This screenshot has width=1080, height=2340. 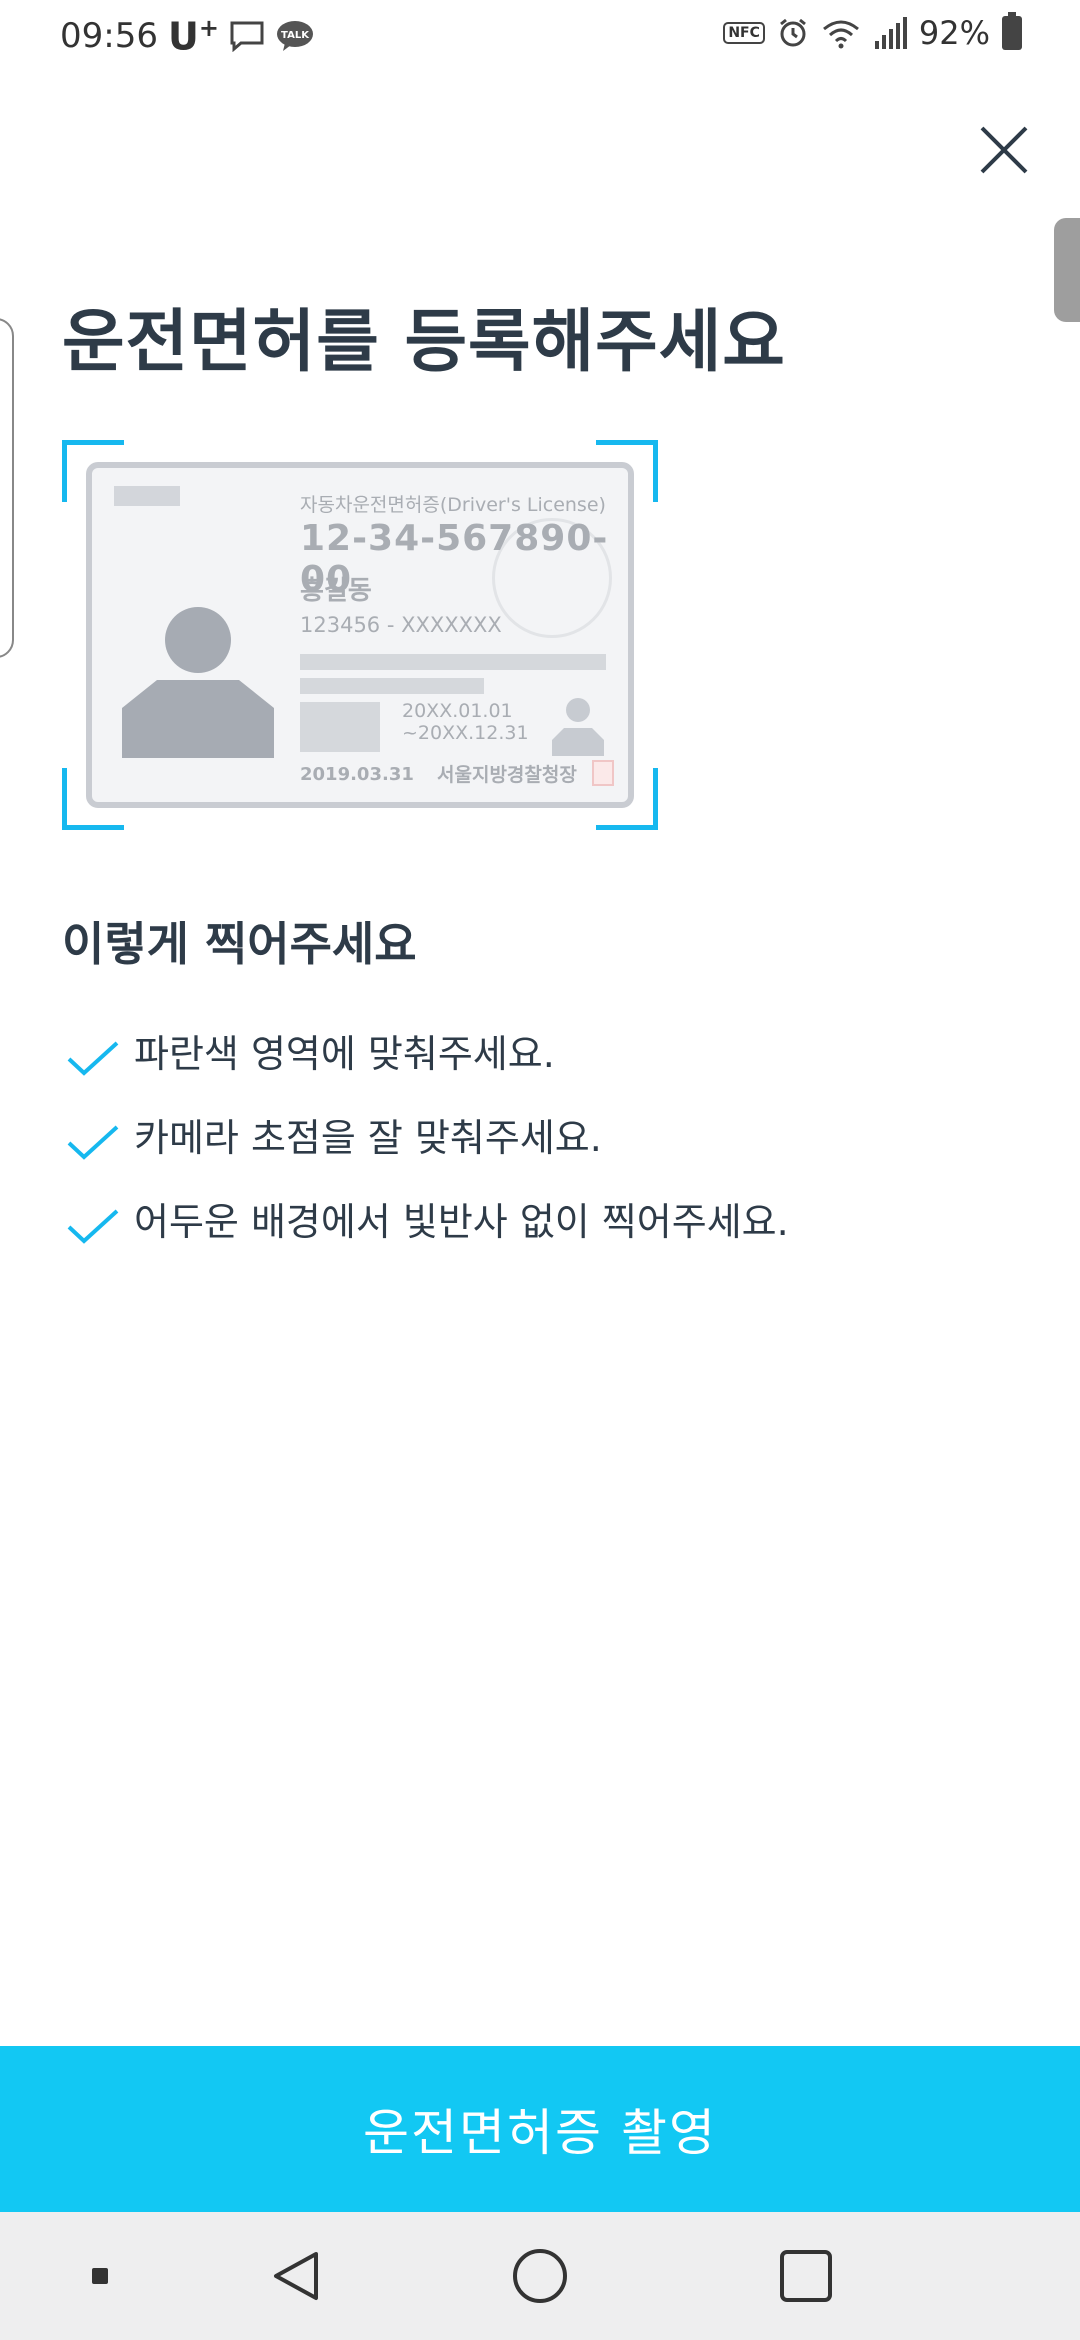 I want to click on validity-start: 20XX.01.01, so click(x=457, y=711).